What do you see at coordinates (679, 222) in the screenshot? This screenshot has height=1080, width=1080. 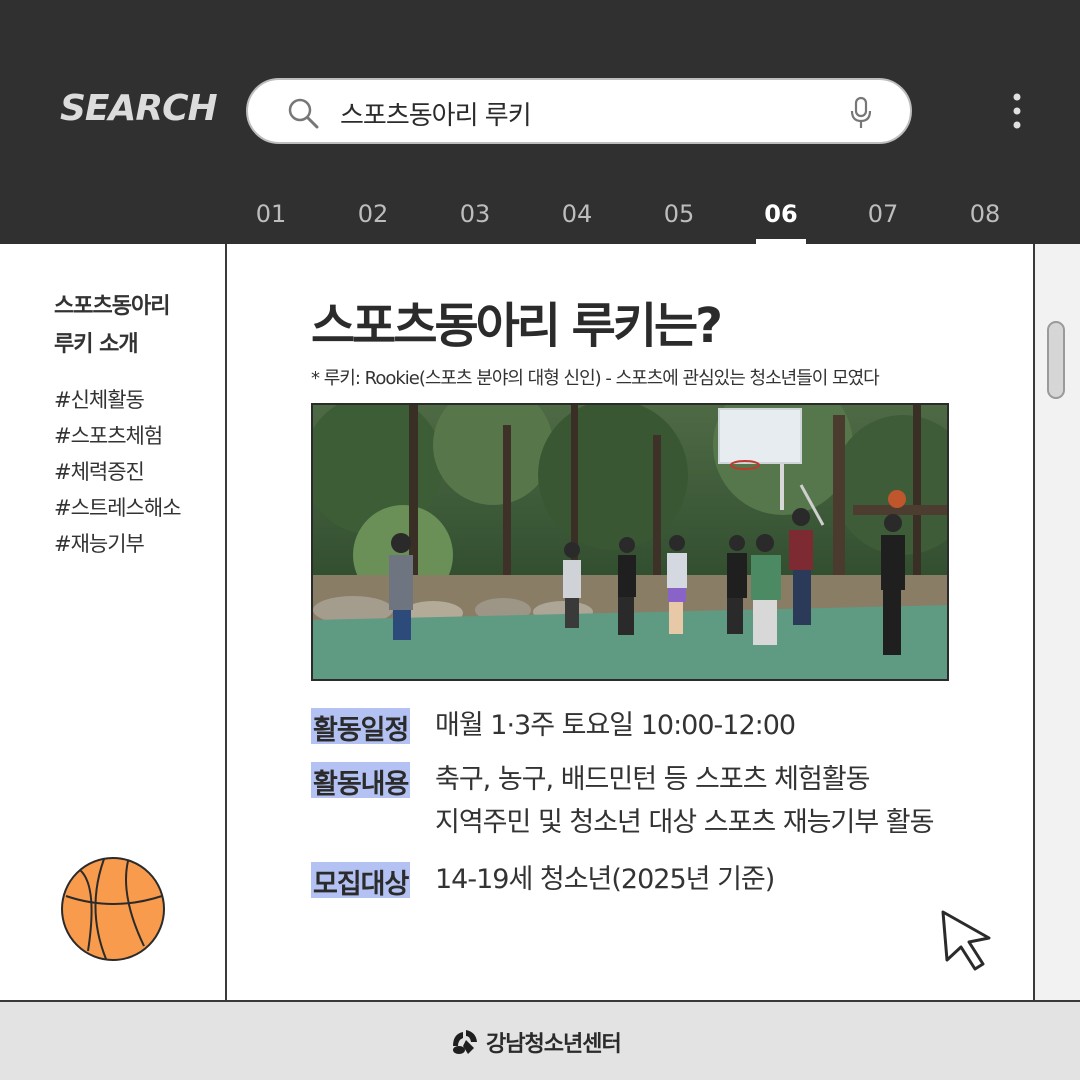 I see `tab-05: 05` at bounding box center [679, 222].